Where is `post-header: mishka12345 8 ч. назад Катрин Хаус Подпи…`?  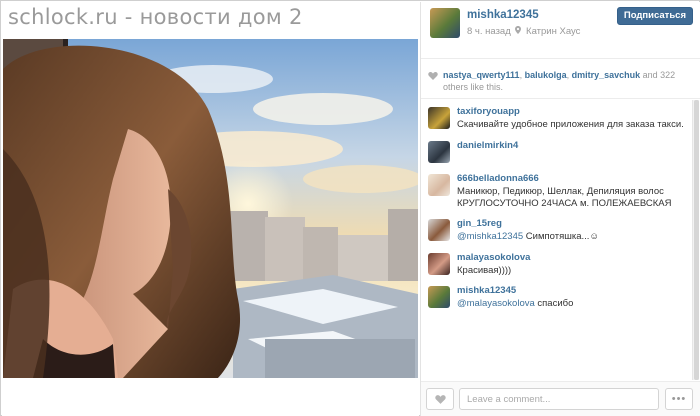 post-header: mishka12345 8 ч. назад Катрин Хаус Подпи… is located at coordinates (560, 30).